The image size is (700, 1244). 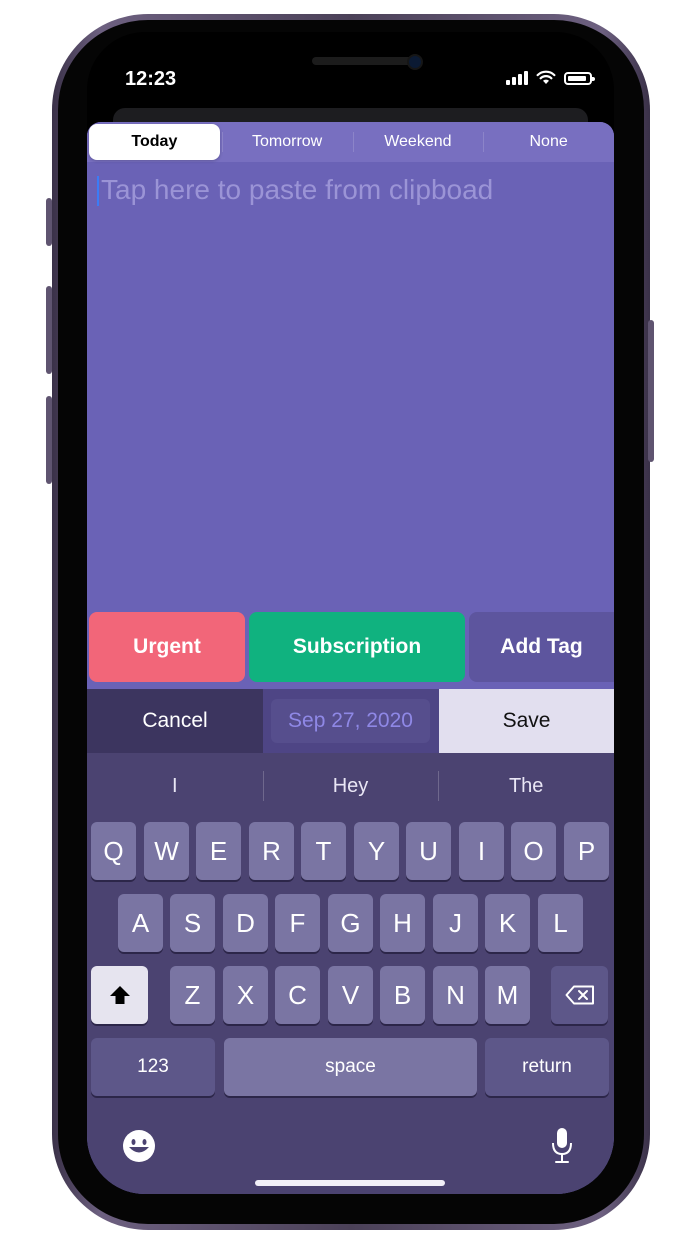 What do you see at coordinates (245, 995) in the screenshot?
I see `key-x: X` at bounding box center [245, 995].